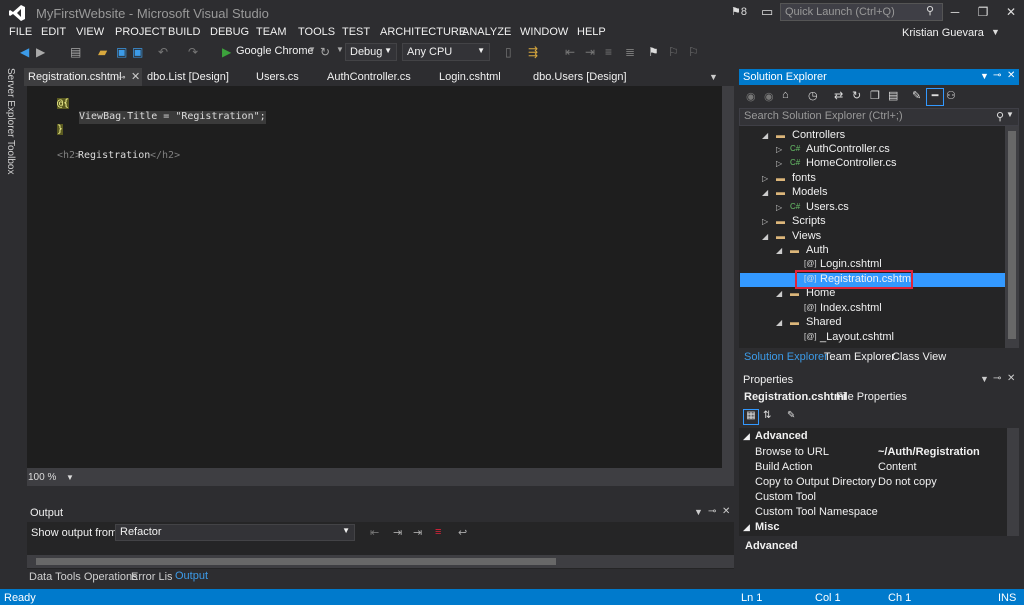 This screenshot has height=605, width=1024. I want to click on redo-icon: ↷, so click(193, 52).